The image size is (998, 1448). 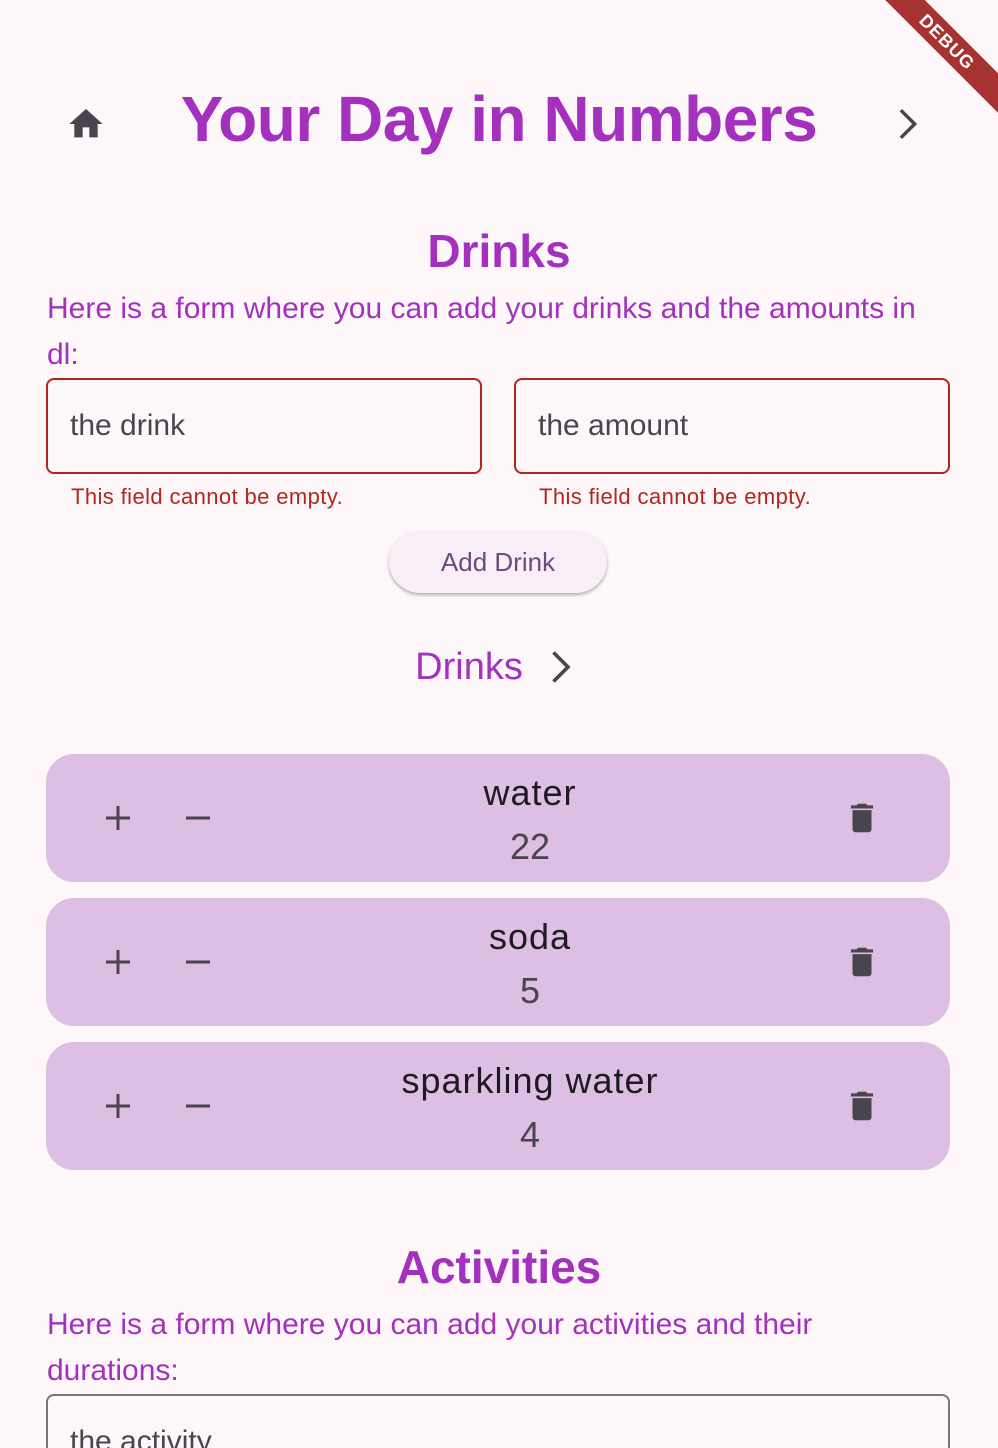 I want to click on amount-field, so click(x=732, y=426).